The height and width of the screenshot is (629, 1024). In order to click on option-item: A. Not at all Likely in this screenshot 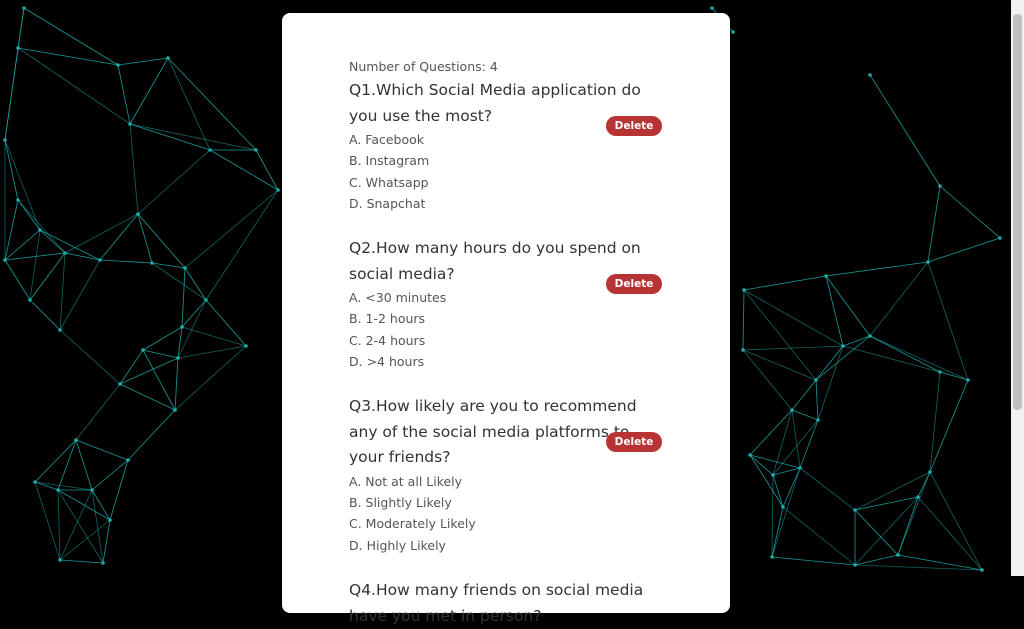, I will do `click(406, 481)`.